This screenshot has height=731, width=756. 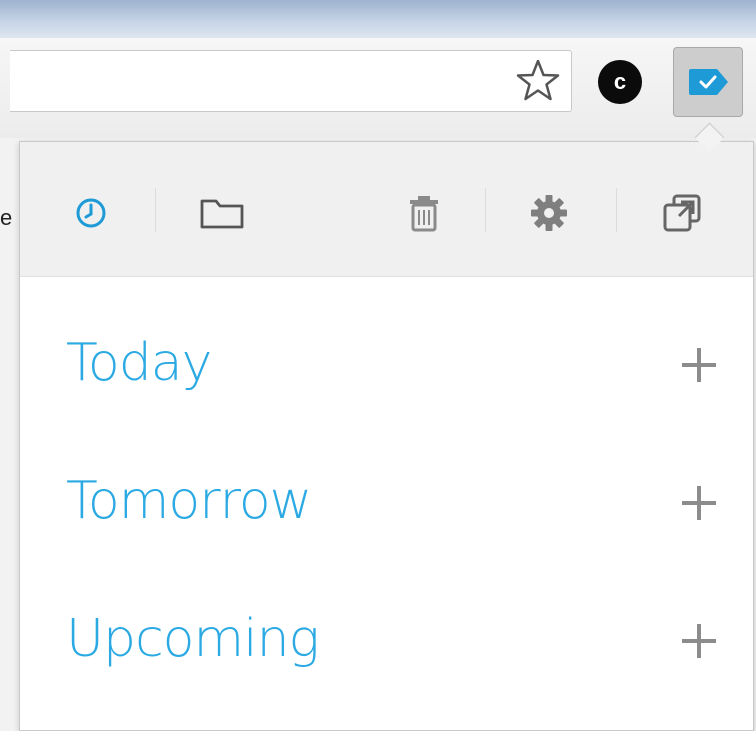 I want to click on c-extension-label: c, so click(x=620, y=81).